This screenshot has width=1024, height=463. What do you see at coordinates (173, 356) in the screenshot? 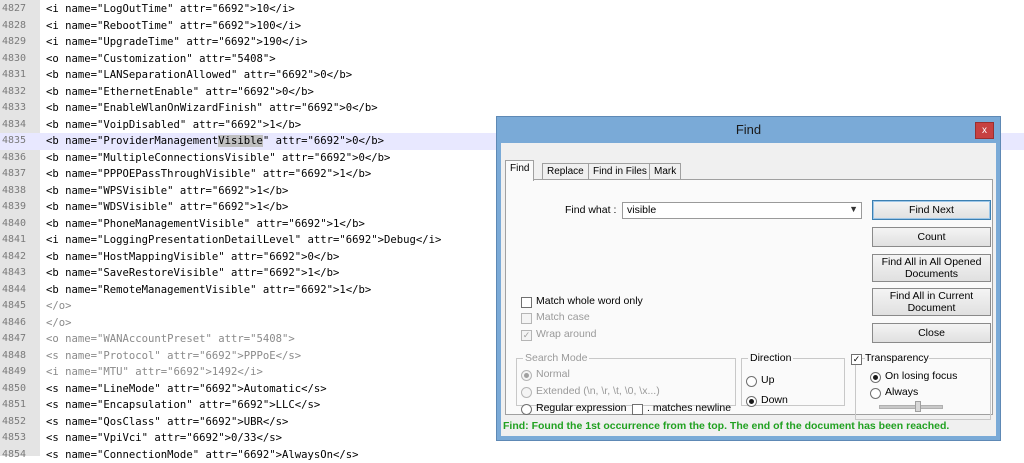
I see `code-text: <s name="Protocol" attr="6692">PPPoE</s>` at bounding box center [173, 356].